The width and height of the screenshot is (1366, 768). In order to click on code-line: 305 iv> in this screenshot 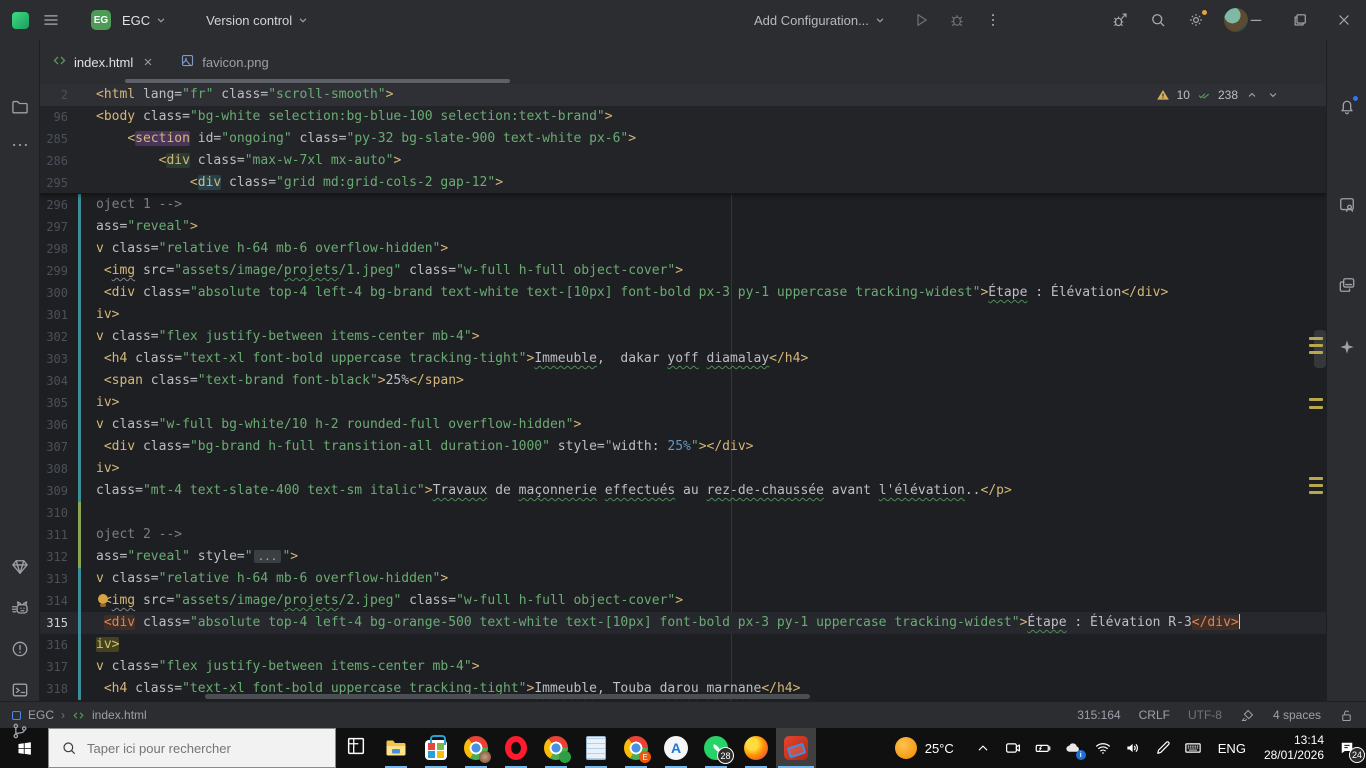, I will do `click(683, 403)`.